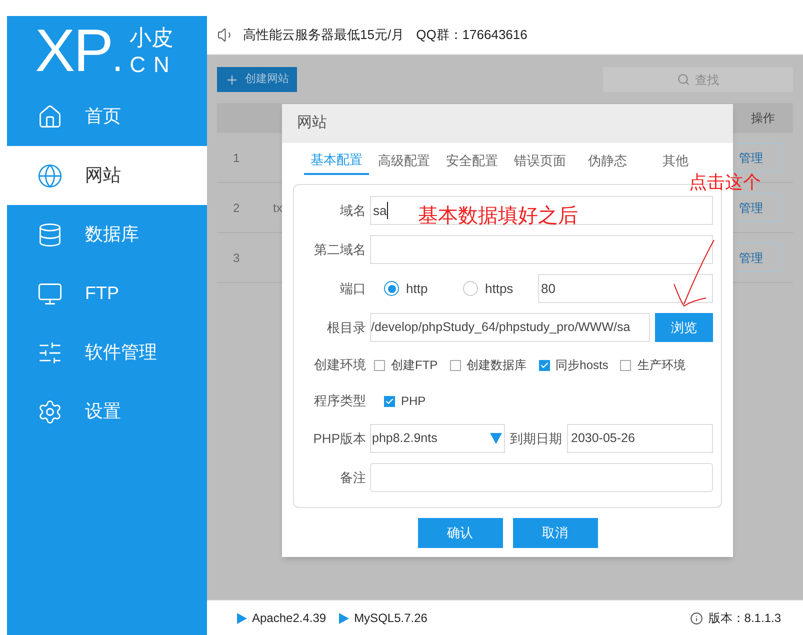 This screenshot has height=635, width=803. Describe the element at coordinates (346, 327) in the screenshot. I see `field-label: 根目录` at that location.